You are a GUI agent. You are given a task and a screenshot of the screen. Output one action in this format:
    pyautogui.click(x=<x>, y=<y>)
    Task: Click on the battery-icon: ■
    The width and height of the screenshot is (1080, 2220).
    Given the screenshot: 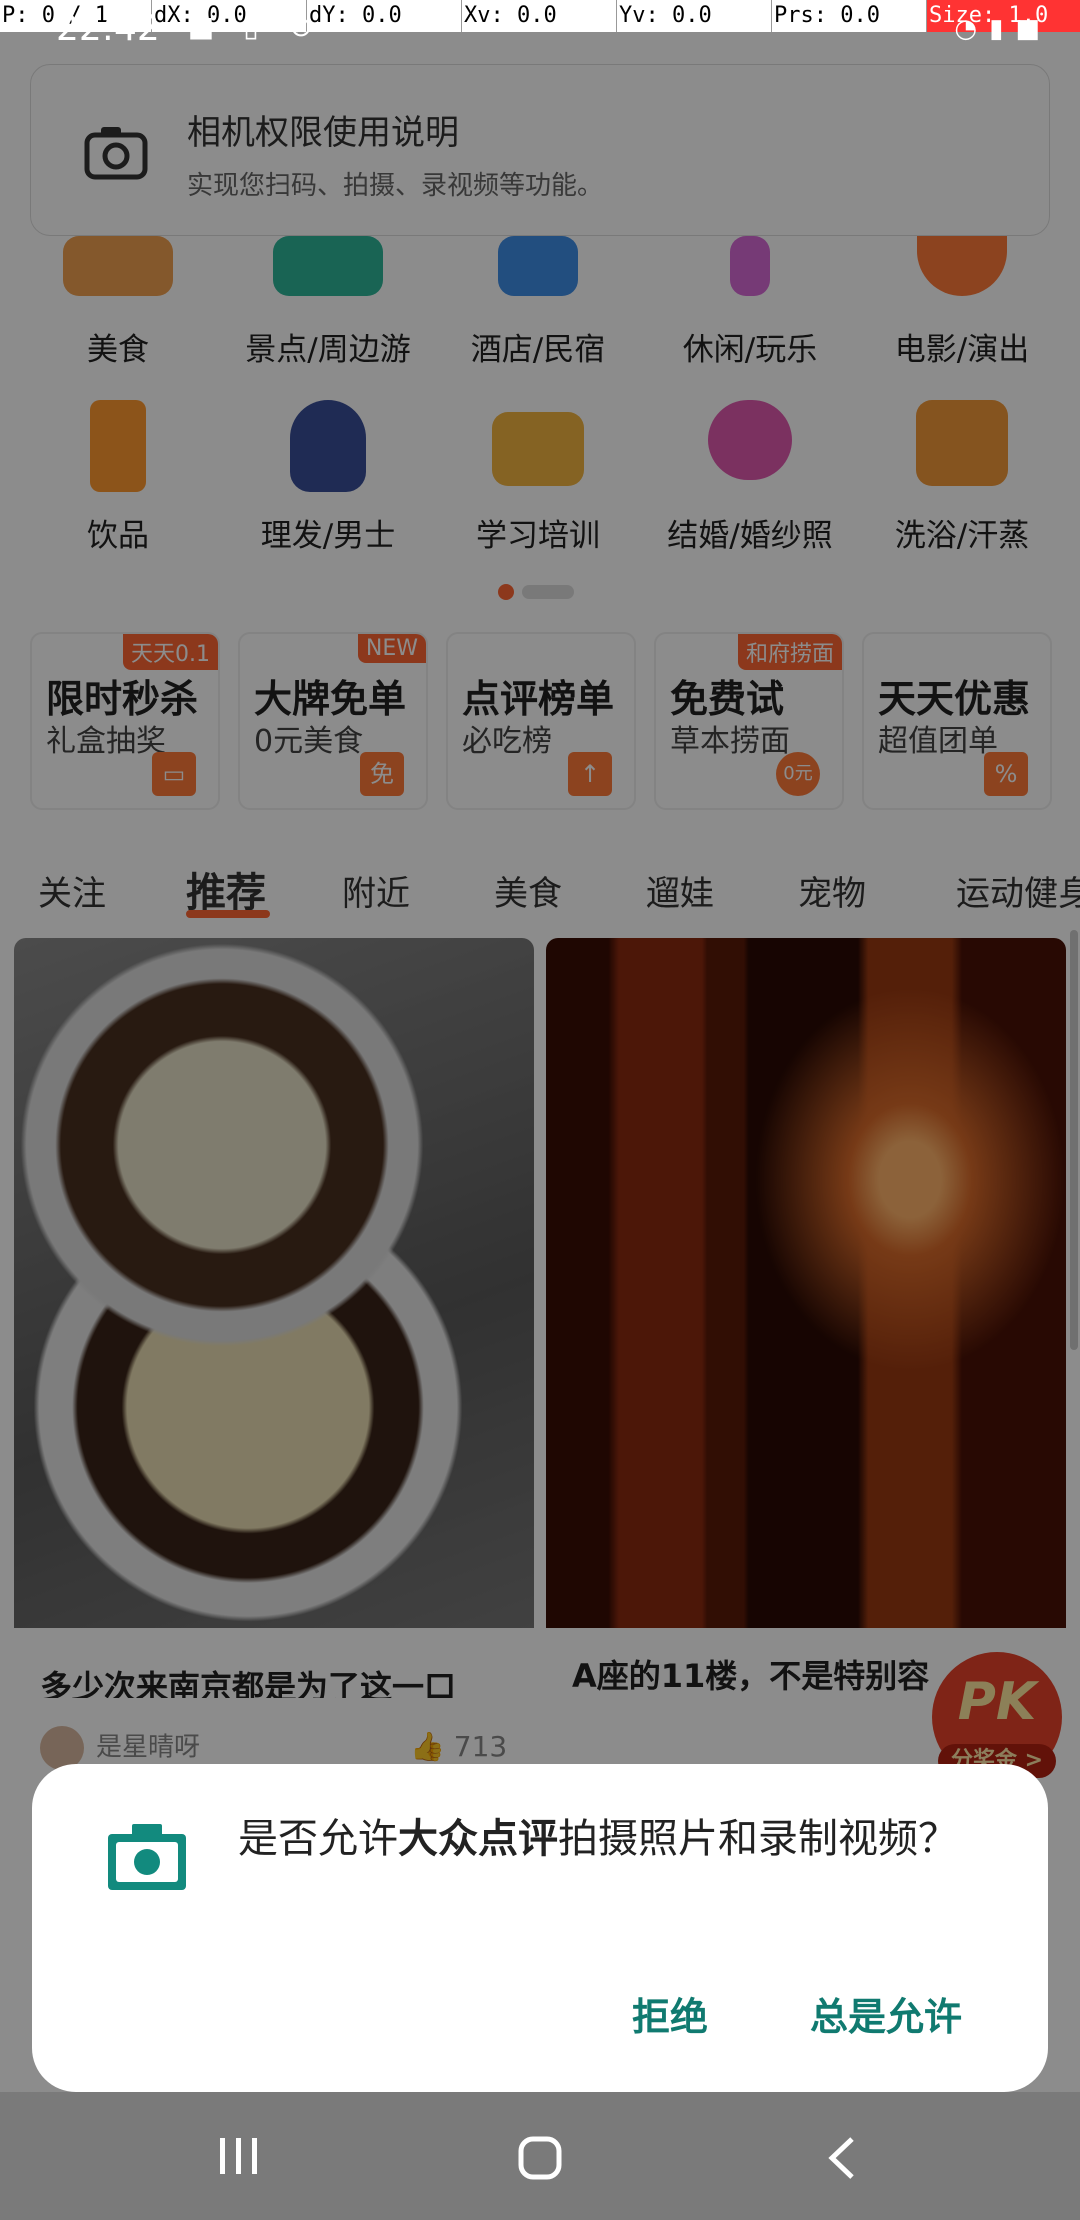 What is the action you would take?
    pyautogui.click(x=1027, y=29)
    